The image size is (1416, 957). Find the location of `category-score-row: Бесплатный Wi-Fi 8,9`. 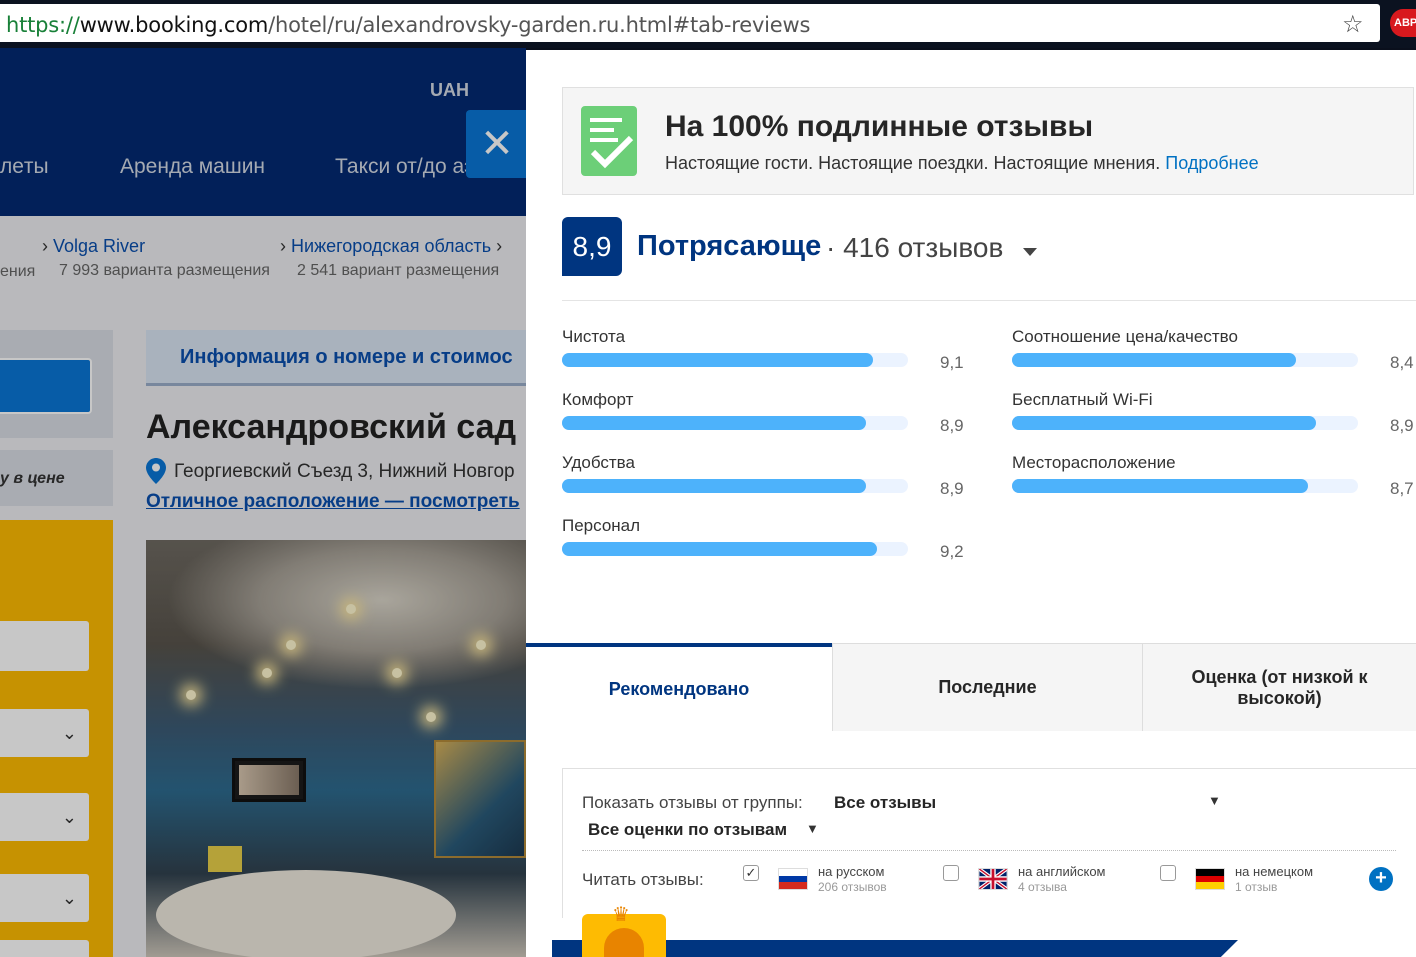

category-score-row: Бесплатный Wi-Fi 8,9 is located at coordinates (1214, 415).